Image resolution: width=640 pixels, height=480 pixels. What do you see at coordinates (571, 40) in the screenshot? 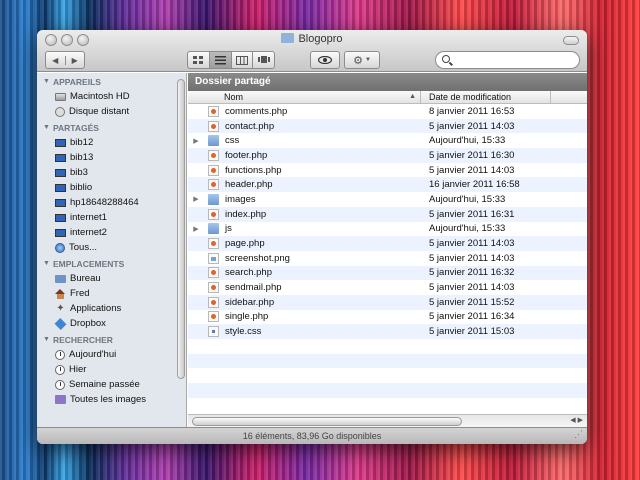
I see `toolbar-toggle-button` at bounding box center [571, 40].